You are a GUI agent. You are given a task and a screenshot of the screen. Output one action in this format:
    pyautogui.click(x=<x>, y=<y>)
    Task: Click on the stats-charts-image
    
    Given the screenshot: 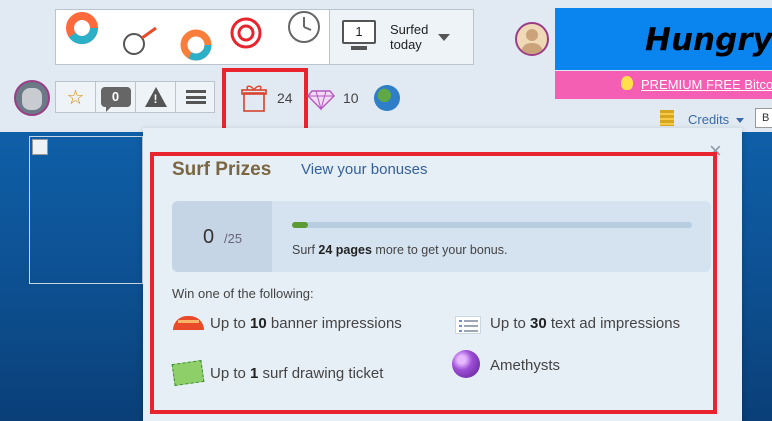 What is the action you would take?
    pyautogui.click(x=192, y=37)
    